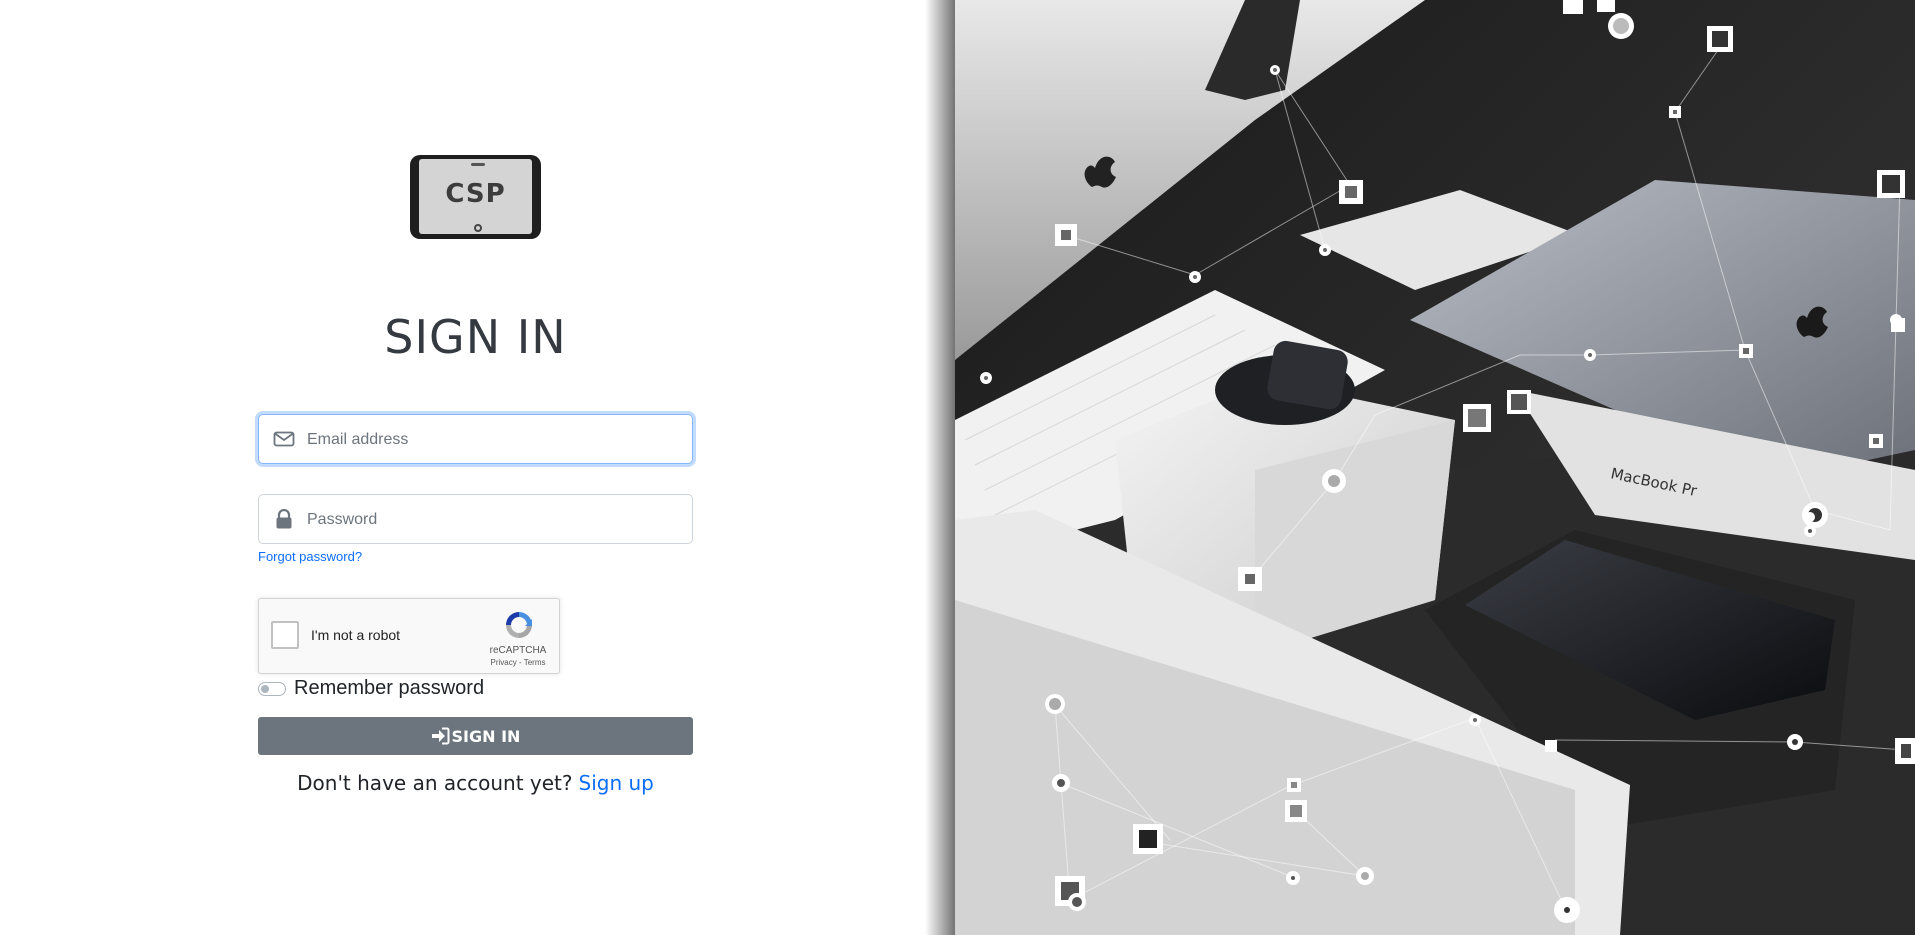  Describe the element at coordinates (435, 783) in the screenshot. I see `no-account-text: Don't have an account yet?` at that location.